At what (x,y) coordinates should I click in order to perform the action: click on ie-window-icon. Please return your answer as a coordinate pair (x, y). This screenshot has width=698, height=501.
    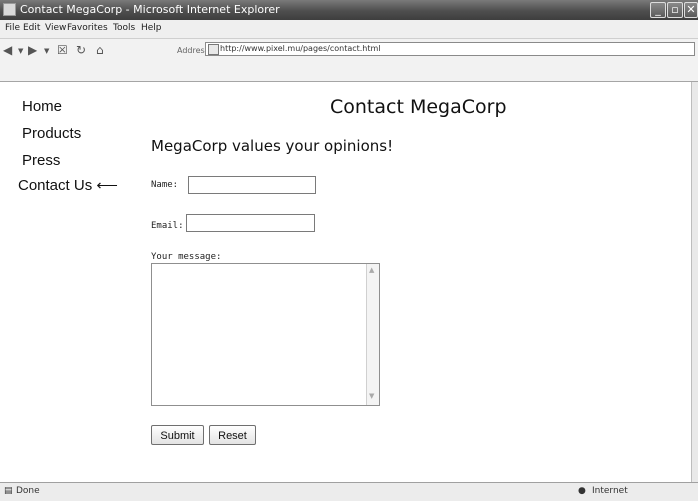
    Looking at the image, I should click on (9, 9).